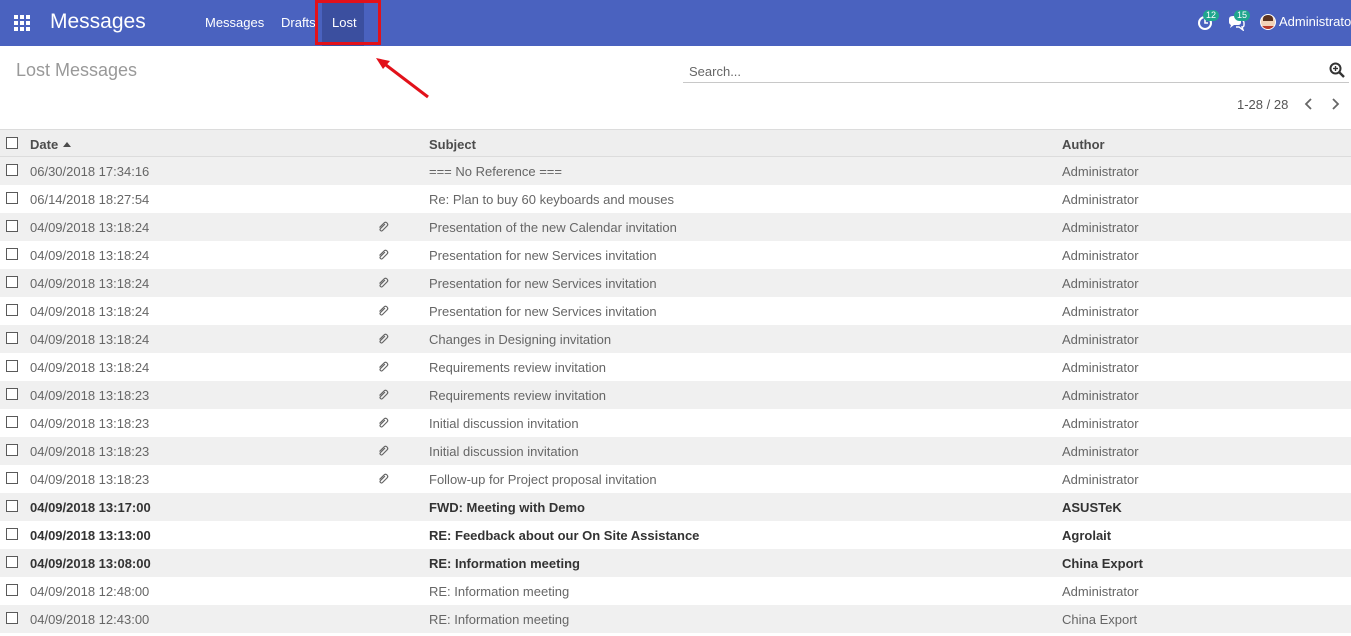  What do you see at coordinates (675, 143) in the screenshot?
I see `table-header: Date Subject Author` at bounding box center [675, 143].